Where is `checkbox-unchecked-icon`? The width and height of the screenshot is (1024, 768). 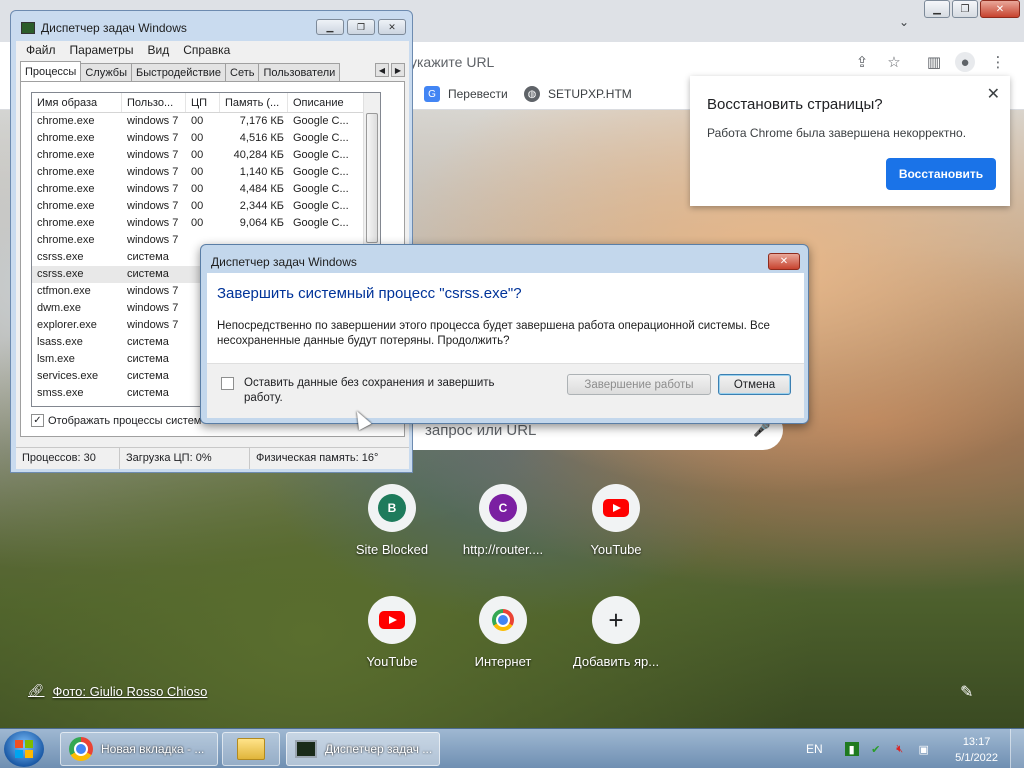
checkbox-unchecked-icon is located at coordinates (227, 383).